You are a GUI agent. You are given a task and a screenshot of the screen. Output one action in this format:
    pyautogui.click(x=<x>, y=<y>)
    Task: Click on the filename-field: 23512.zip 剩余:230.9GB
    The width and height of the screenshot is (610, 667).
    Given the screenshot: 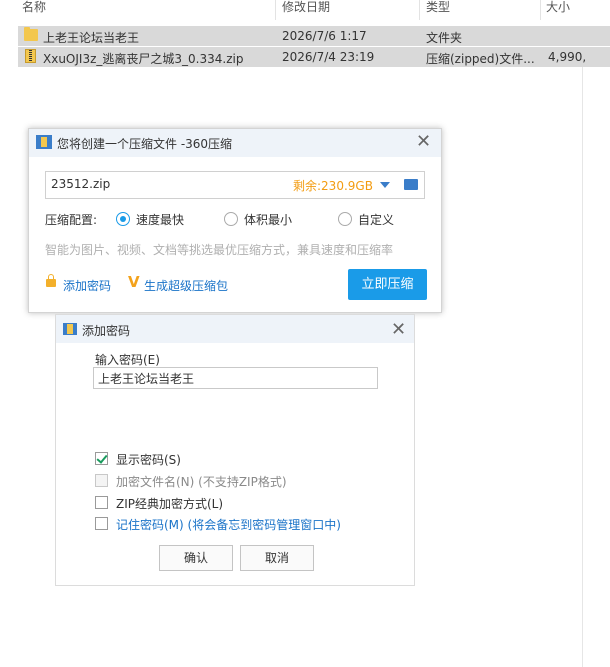 What is the action you would take?
    pyautogui.click(x=235, y=185)
    